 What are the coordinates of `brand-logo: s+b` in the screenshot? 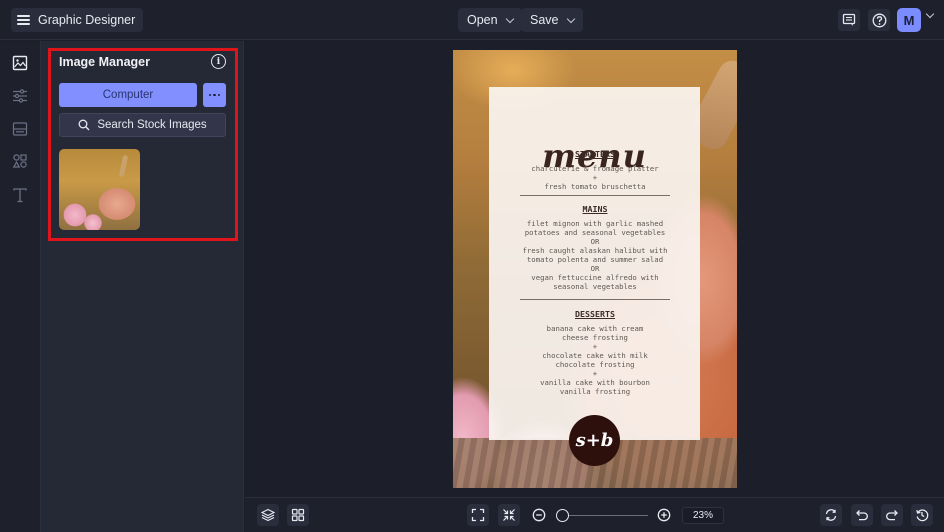 It's located at (594, 440).